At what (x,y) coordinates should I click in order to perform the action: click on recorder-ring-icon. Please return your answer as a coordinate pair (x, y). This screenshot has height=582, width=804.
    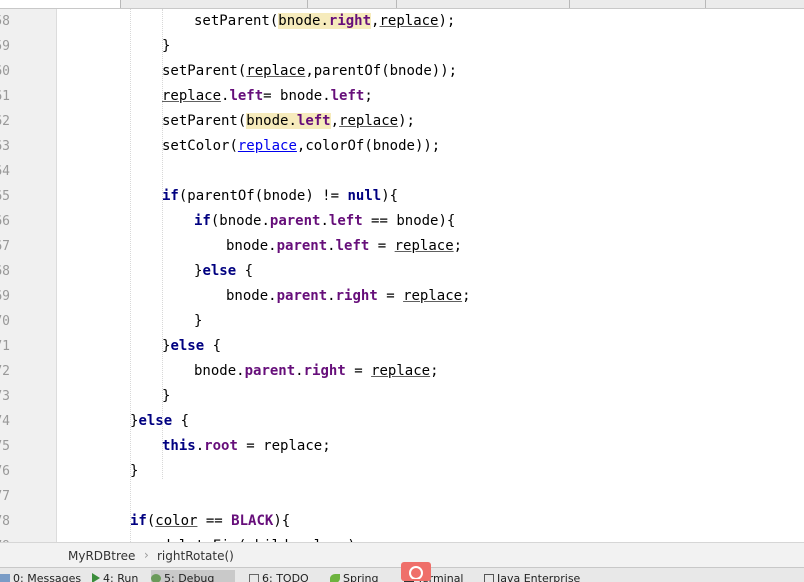
    Looking at the image, I should click on (416, 572).